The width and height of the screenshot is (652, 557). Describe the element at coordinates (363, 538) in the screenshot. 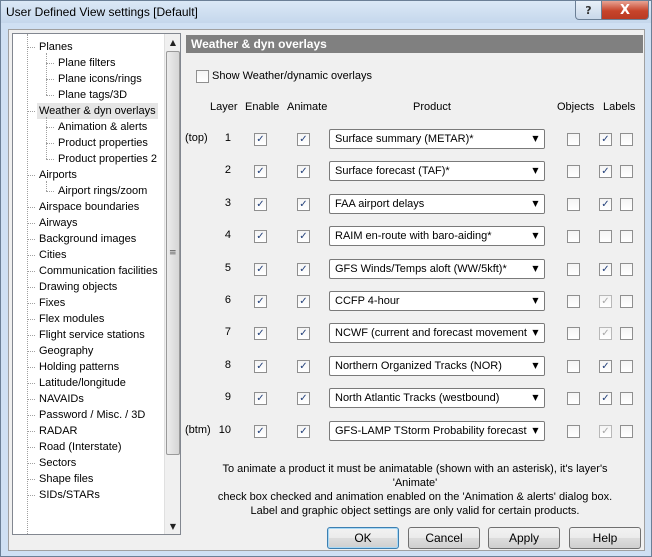

I see `ok-button: OK` at that location.